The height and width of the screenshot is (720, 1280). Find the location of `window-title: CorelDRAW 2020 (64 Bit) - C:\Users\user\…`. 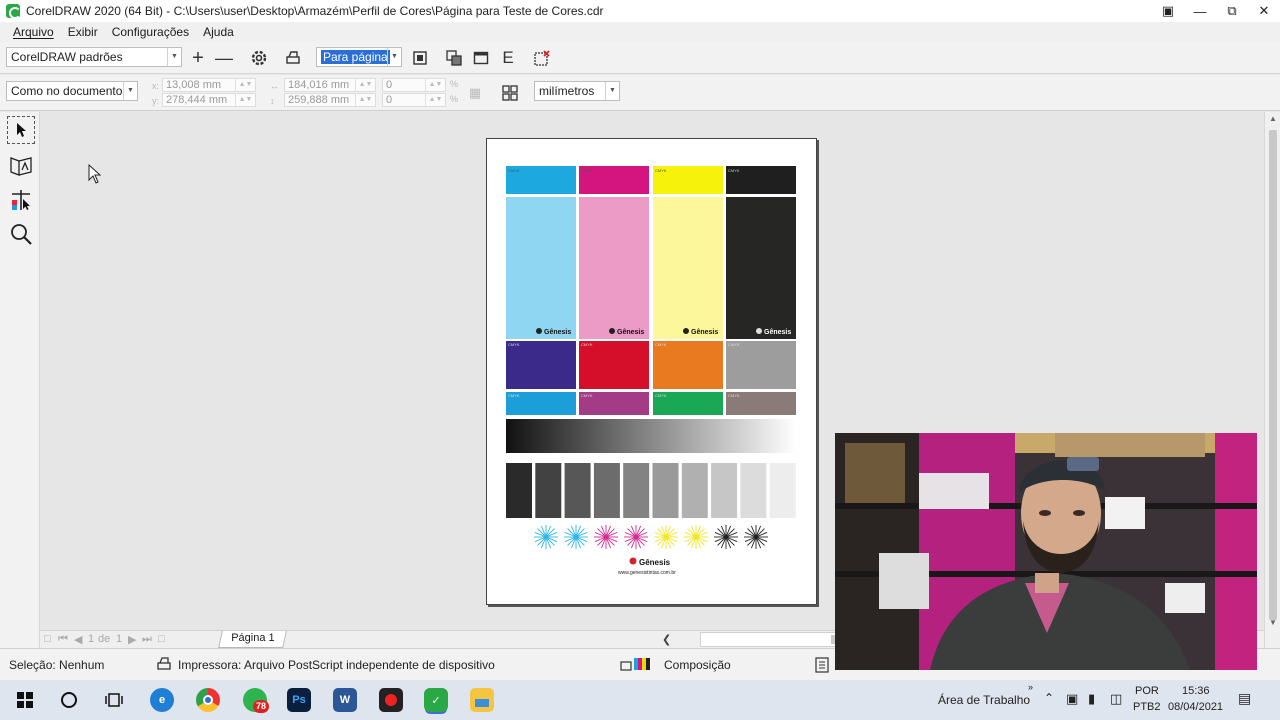

window-title: CorelDRAW 2020 (64 Bit) - C:\Users\user\… is located at coordinates (315, 11).